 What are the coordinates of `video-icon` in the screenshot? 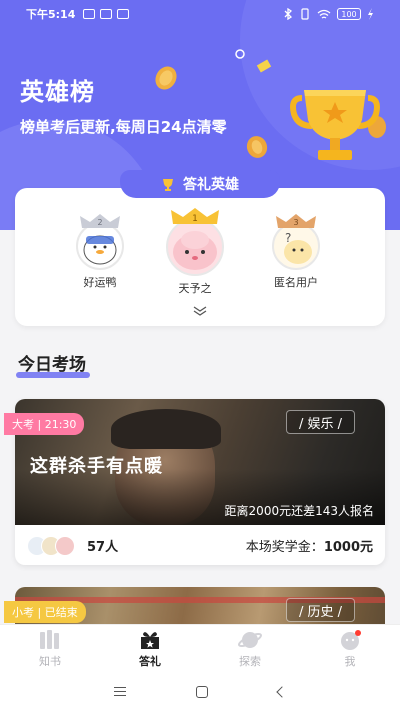 It's located at (123, 14).